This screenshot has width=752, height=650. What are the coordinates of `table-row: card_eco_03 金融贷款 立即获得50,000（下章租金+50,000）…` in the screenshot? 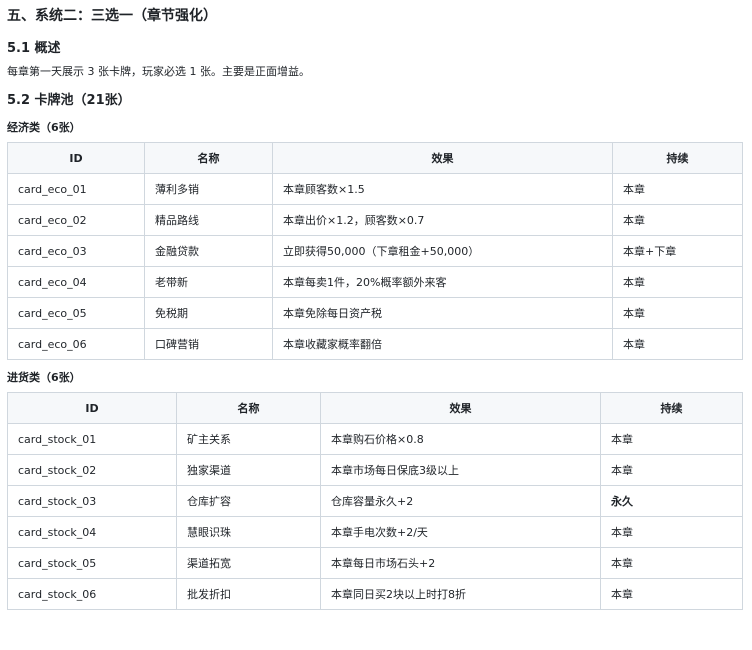 It's located at (375, 251).